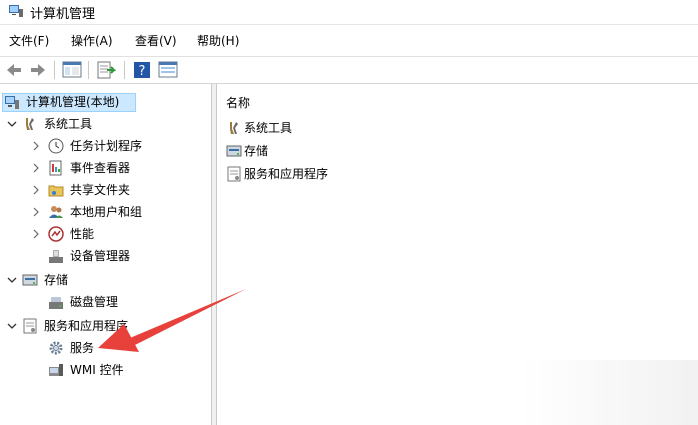  I want to click on disk-icon, so click(56, 303).